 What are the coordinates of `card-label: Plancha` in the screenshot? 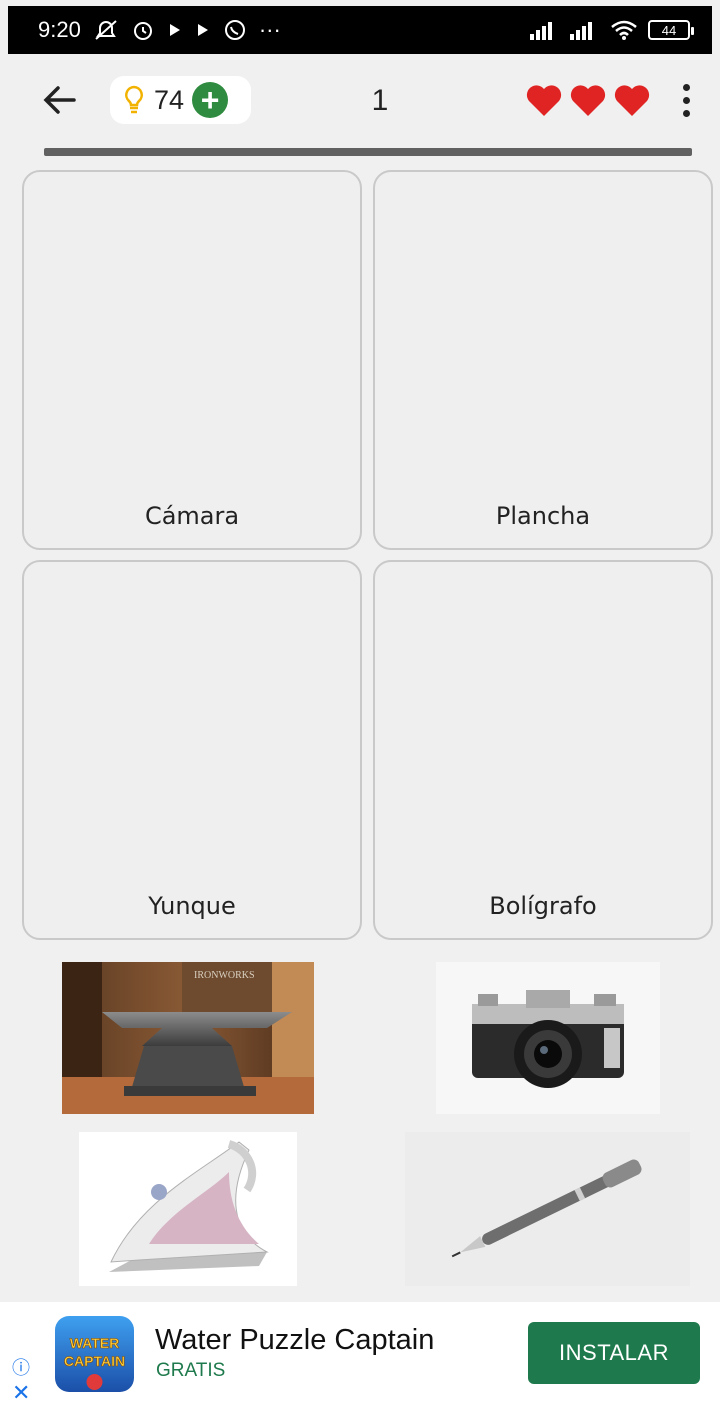 It's located at (543, 516).